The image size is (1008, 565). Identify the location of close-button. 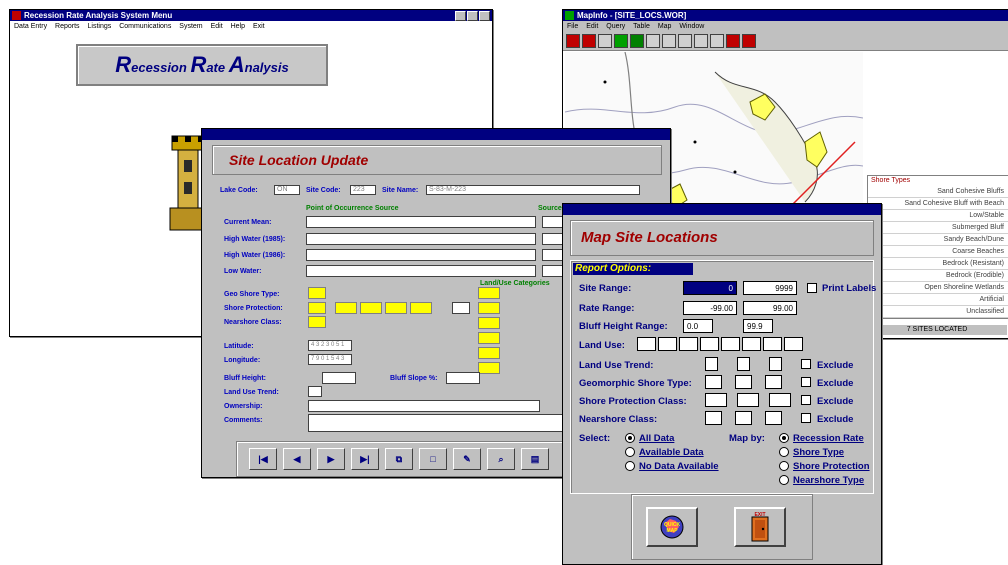
(484, 16).